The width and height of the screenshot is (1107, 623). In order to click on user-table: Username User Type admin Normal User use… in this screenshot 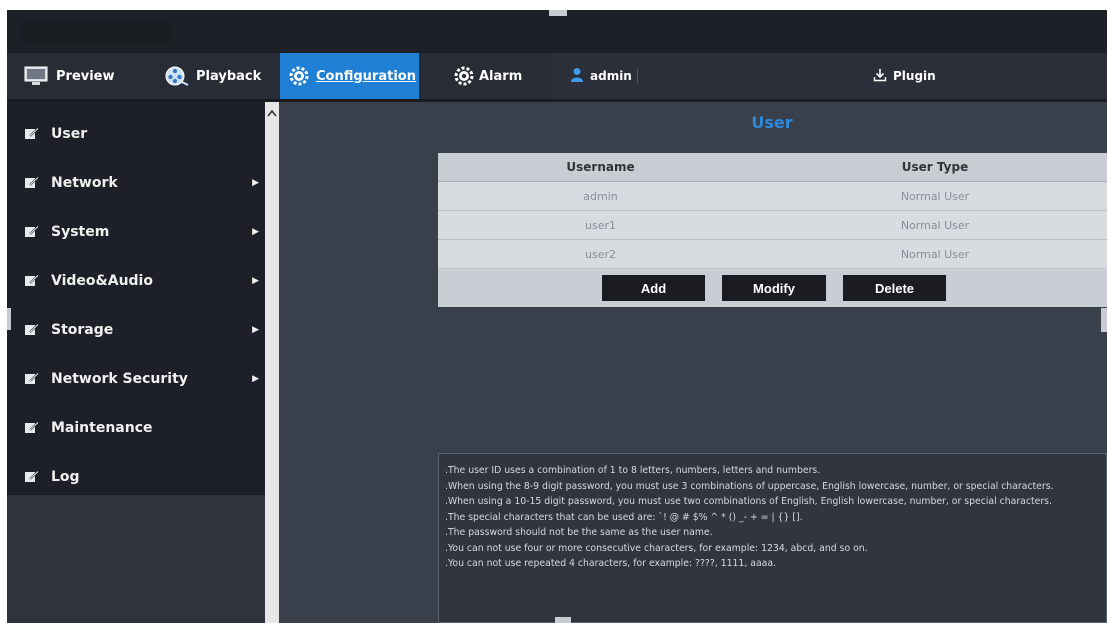, I will do `click(772, 211)`.